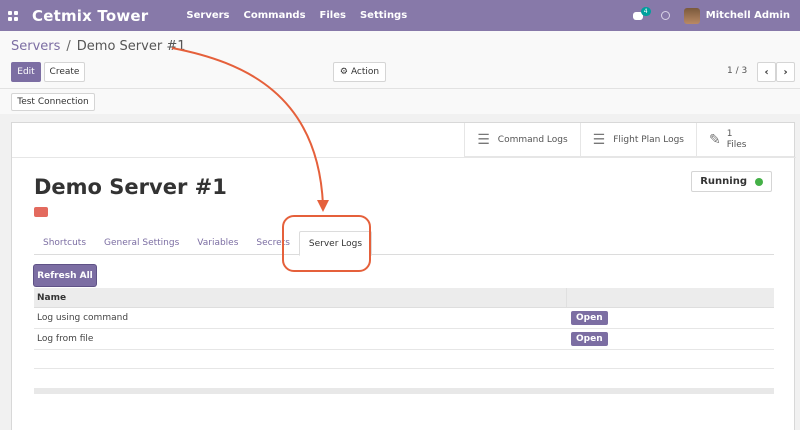 The width and height of the screenshot is (800, 430). Describe the element at coordinates (404, 359) in the screenshot. I see `empty-row` at that location.